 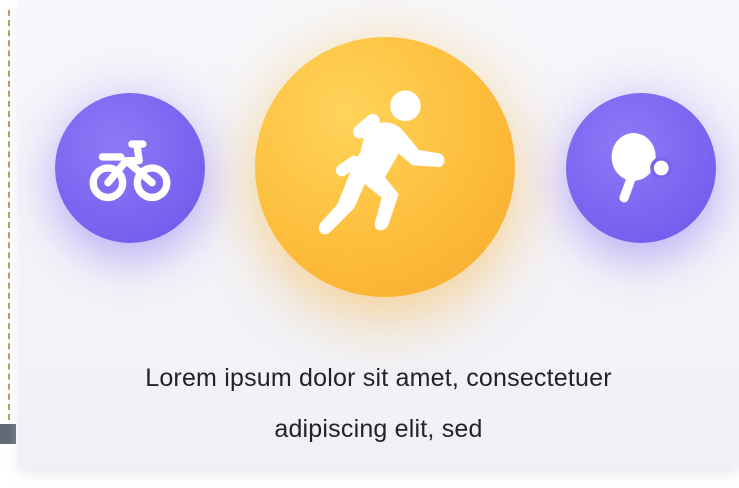 I want to click on bicycle-circle, so click(x=130, y=168).